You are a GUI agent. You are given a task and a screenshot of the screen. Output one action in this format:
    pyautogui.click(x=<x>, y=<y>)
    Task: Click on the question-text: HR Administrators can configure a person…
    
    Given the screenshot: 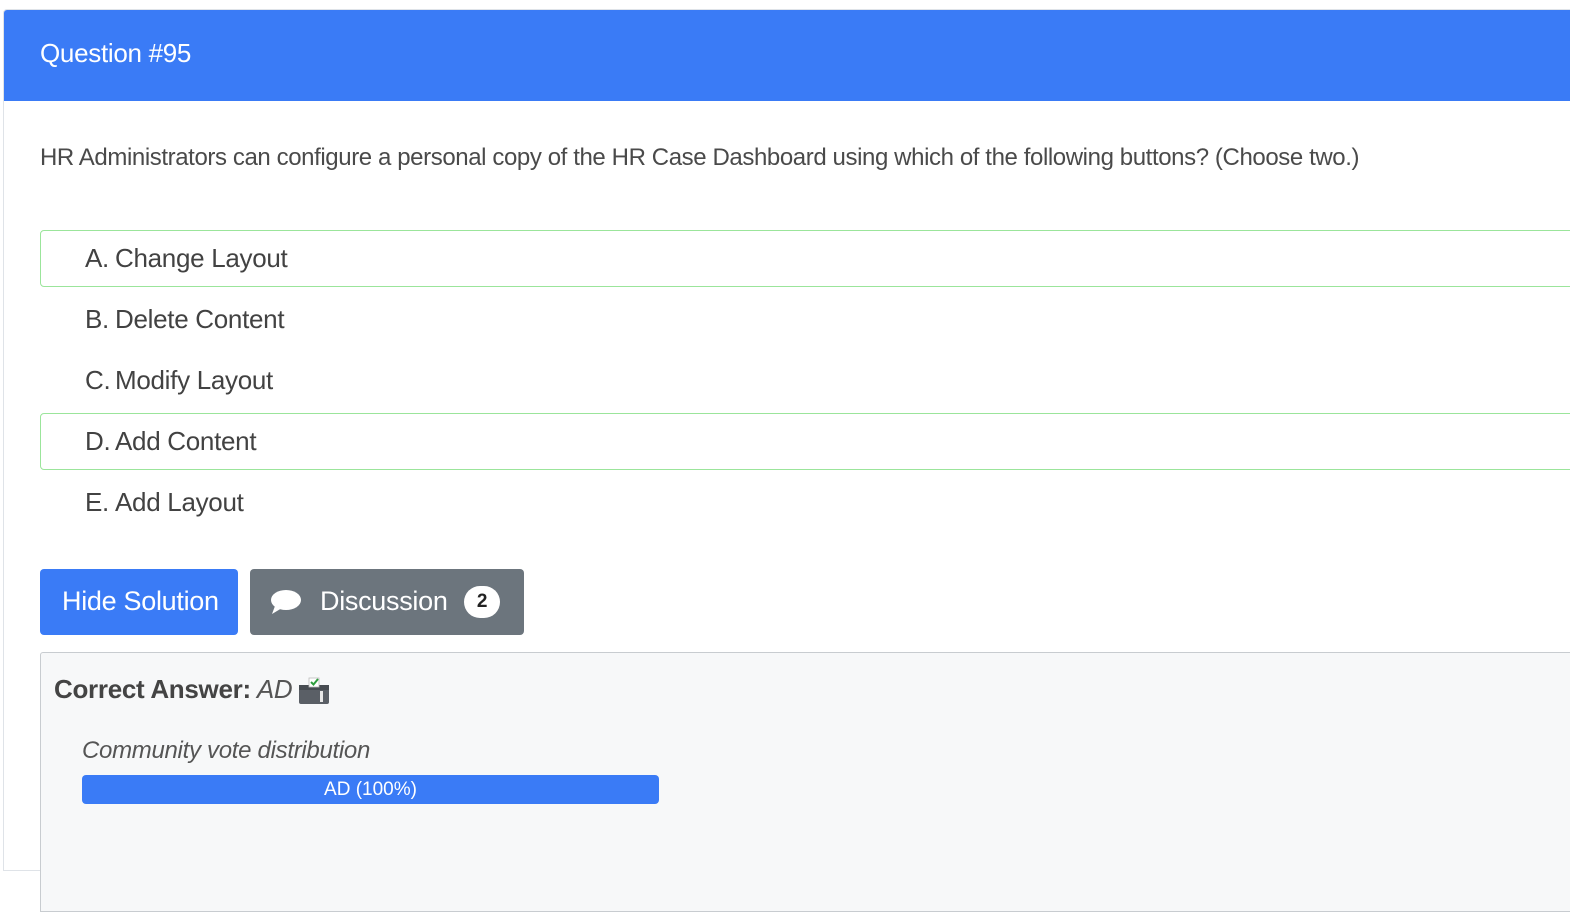 What is the action you would take?
    pyautogui.click(x=700, y=157)
    